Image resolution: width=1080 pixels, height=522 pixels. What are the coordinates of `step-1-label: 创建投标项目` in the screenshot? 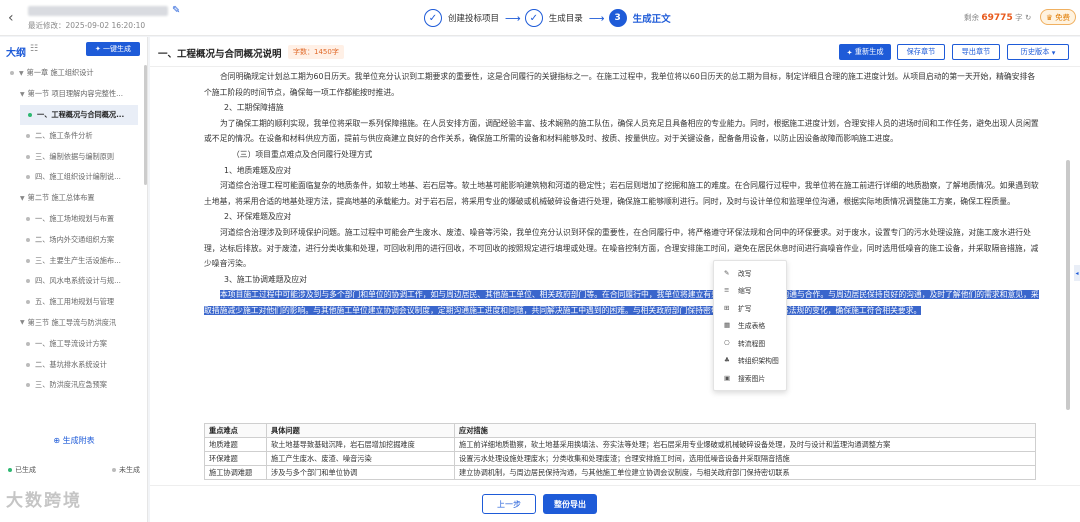 It's located at (474, 19).